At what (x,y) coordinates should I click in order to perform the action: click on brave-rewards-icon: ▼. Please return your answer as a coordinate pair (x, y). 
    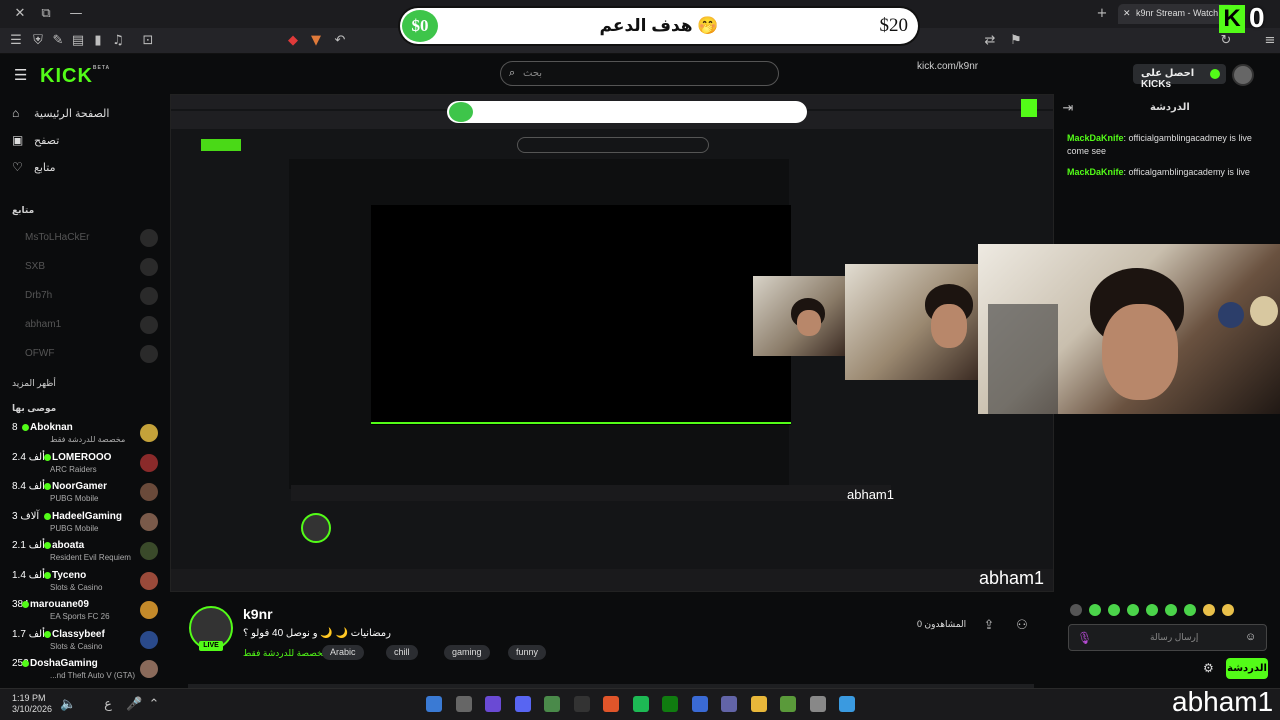
    Looking at the image, I should click on (316, 41).